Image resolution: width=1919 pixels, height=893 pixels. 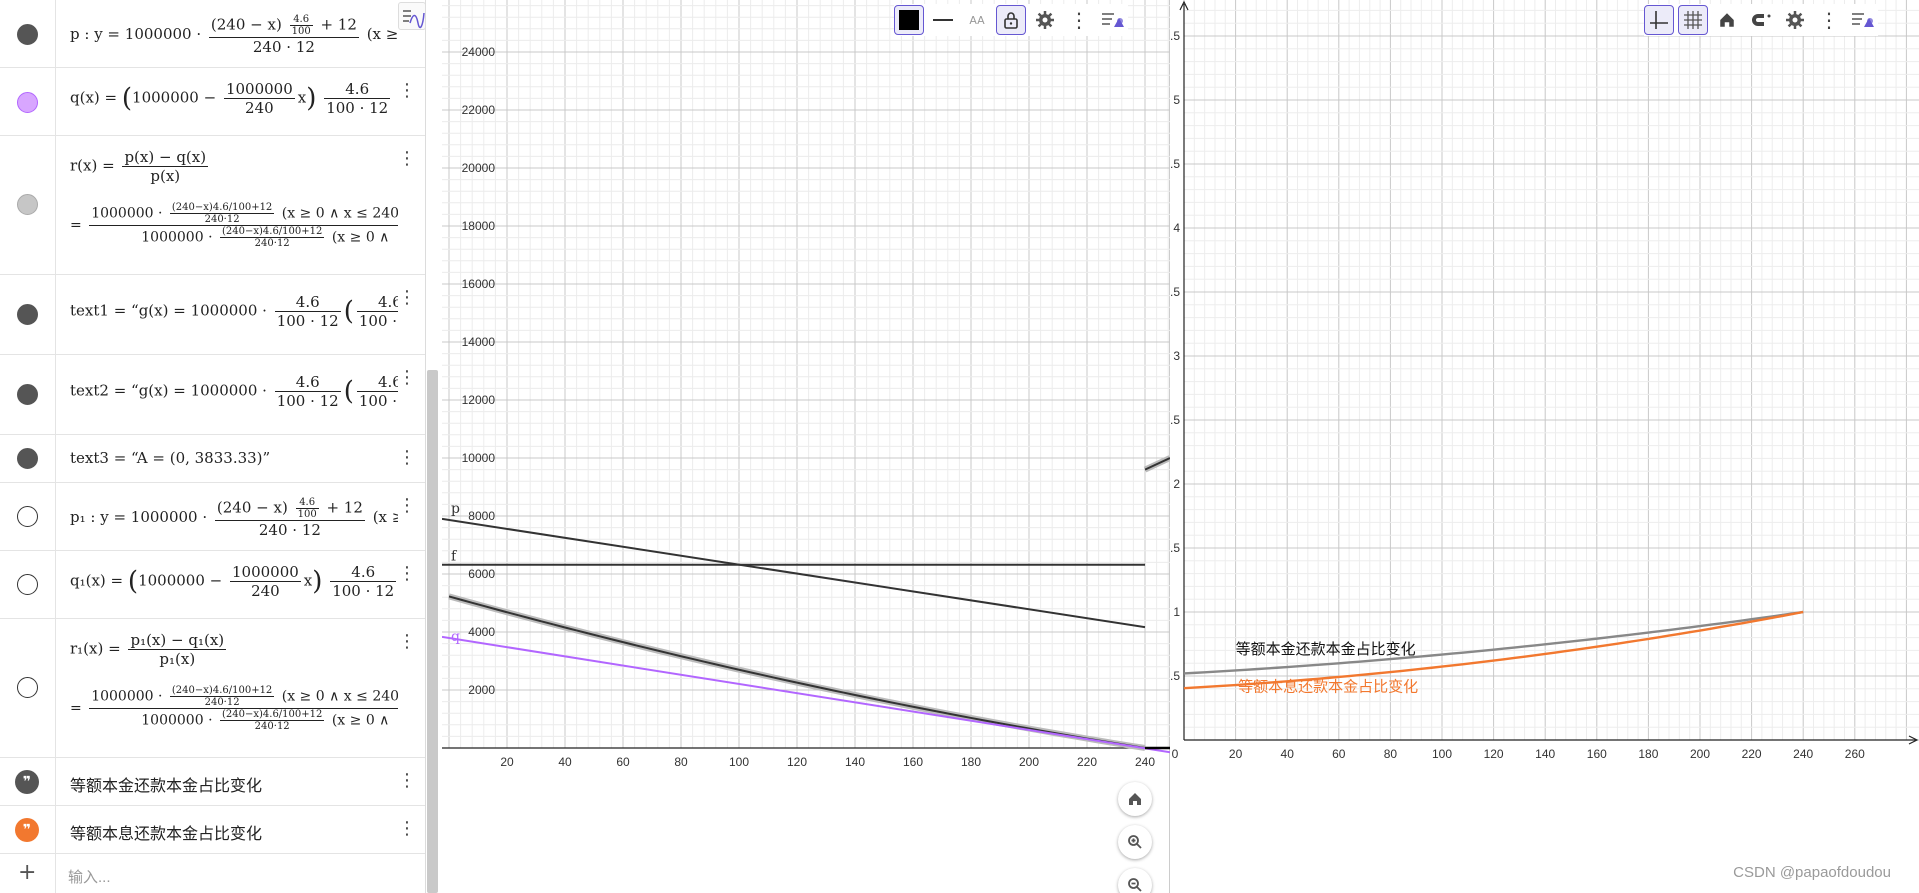 I want to click on fraction: 4.6100 · 12, so click(x=307, y=311).